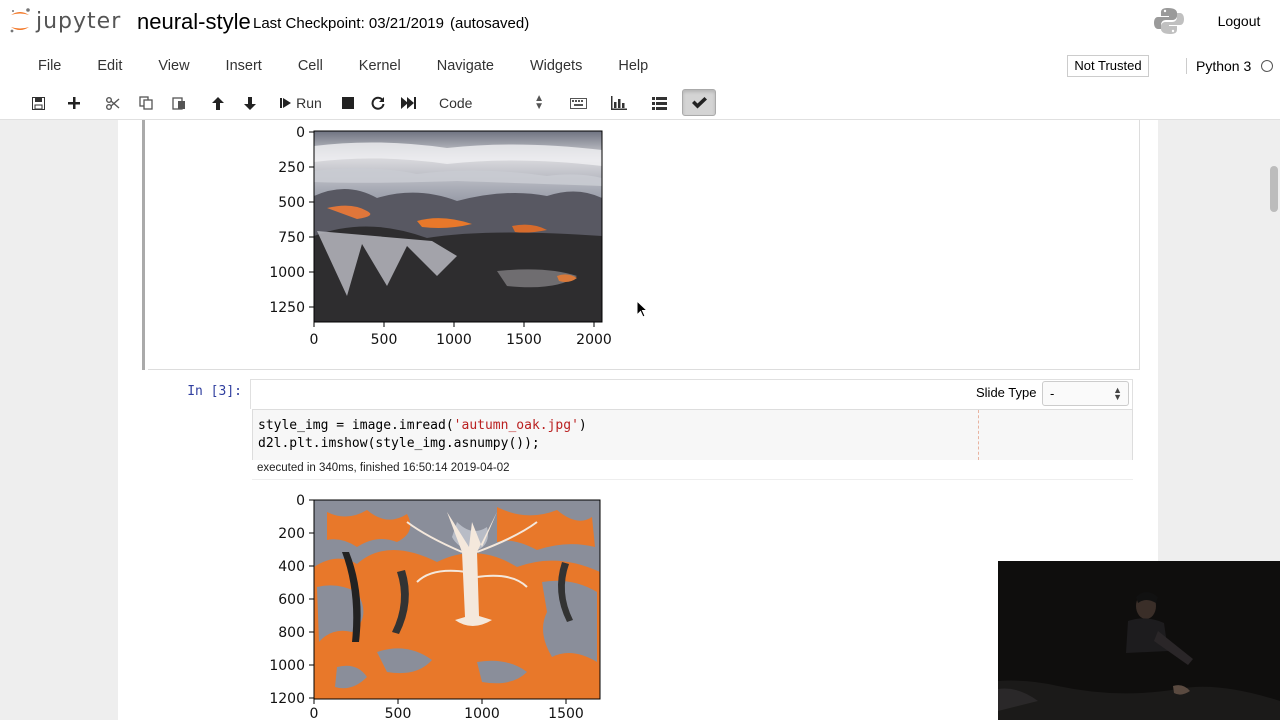  Describe the element at coordinates (1169, 21) in the screenshot. I see `python-logo-icon` at that location.